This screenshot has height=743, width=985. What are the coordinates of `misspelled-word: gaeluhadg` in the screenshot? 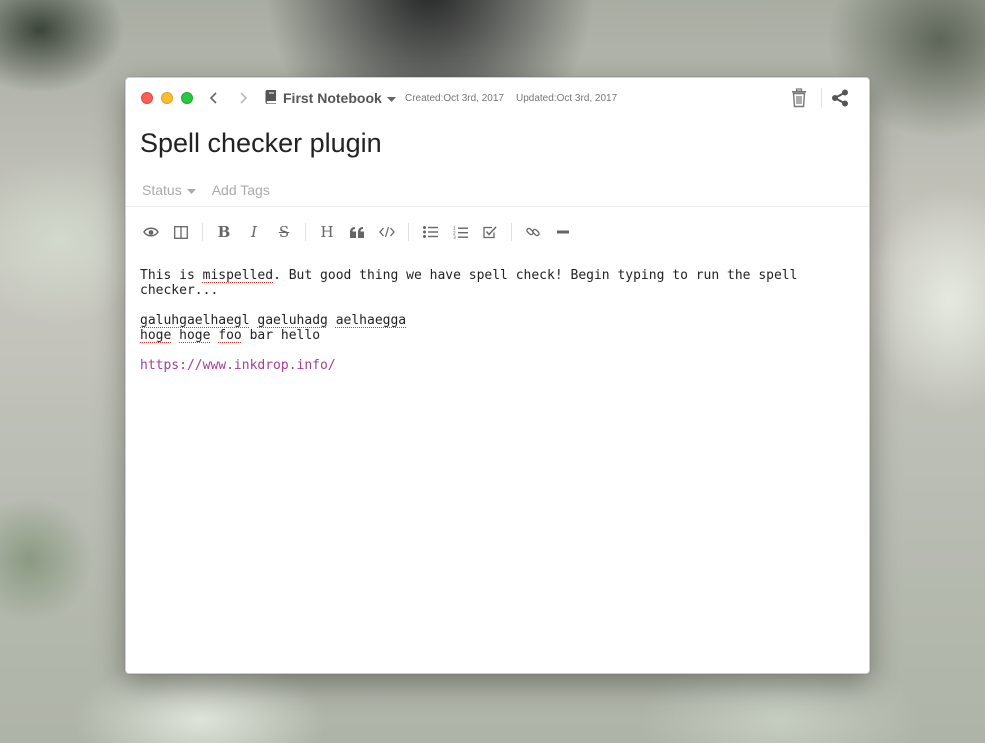 It's located at (292, 320).